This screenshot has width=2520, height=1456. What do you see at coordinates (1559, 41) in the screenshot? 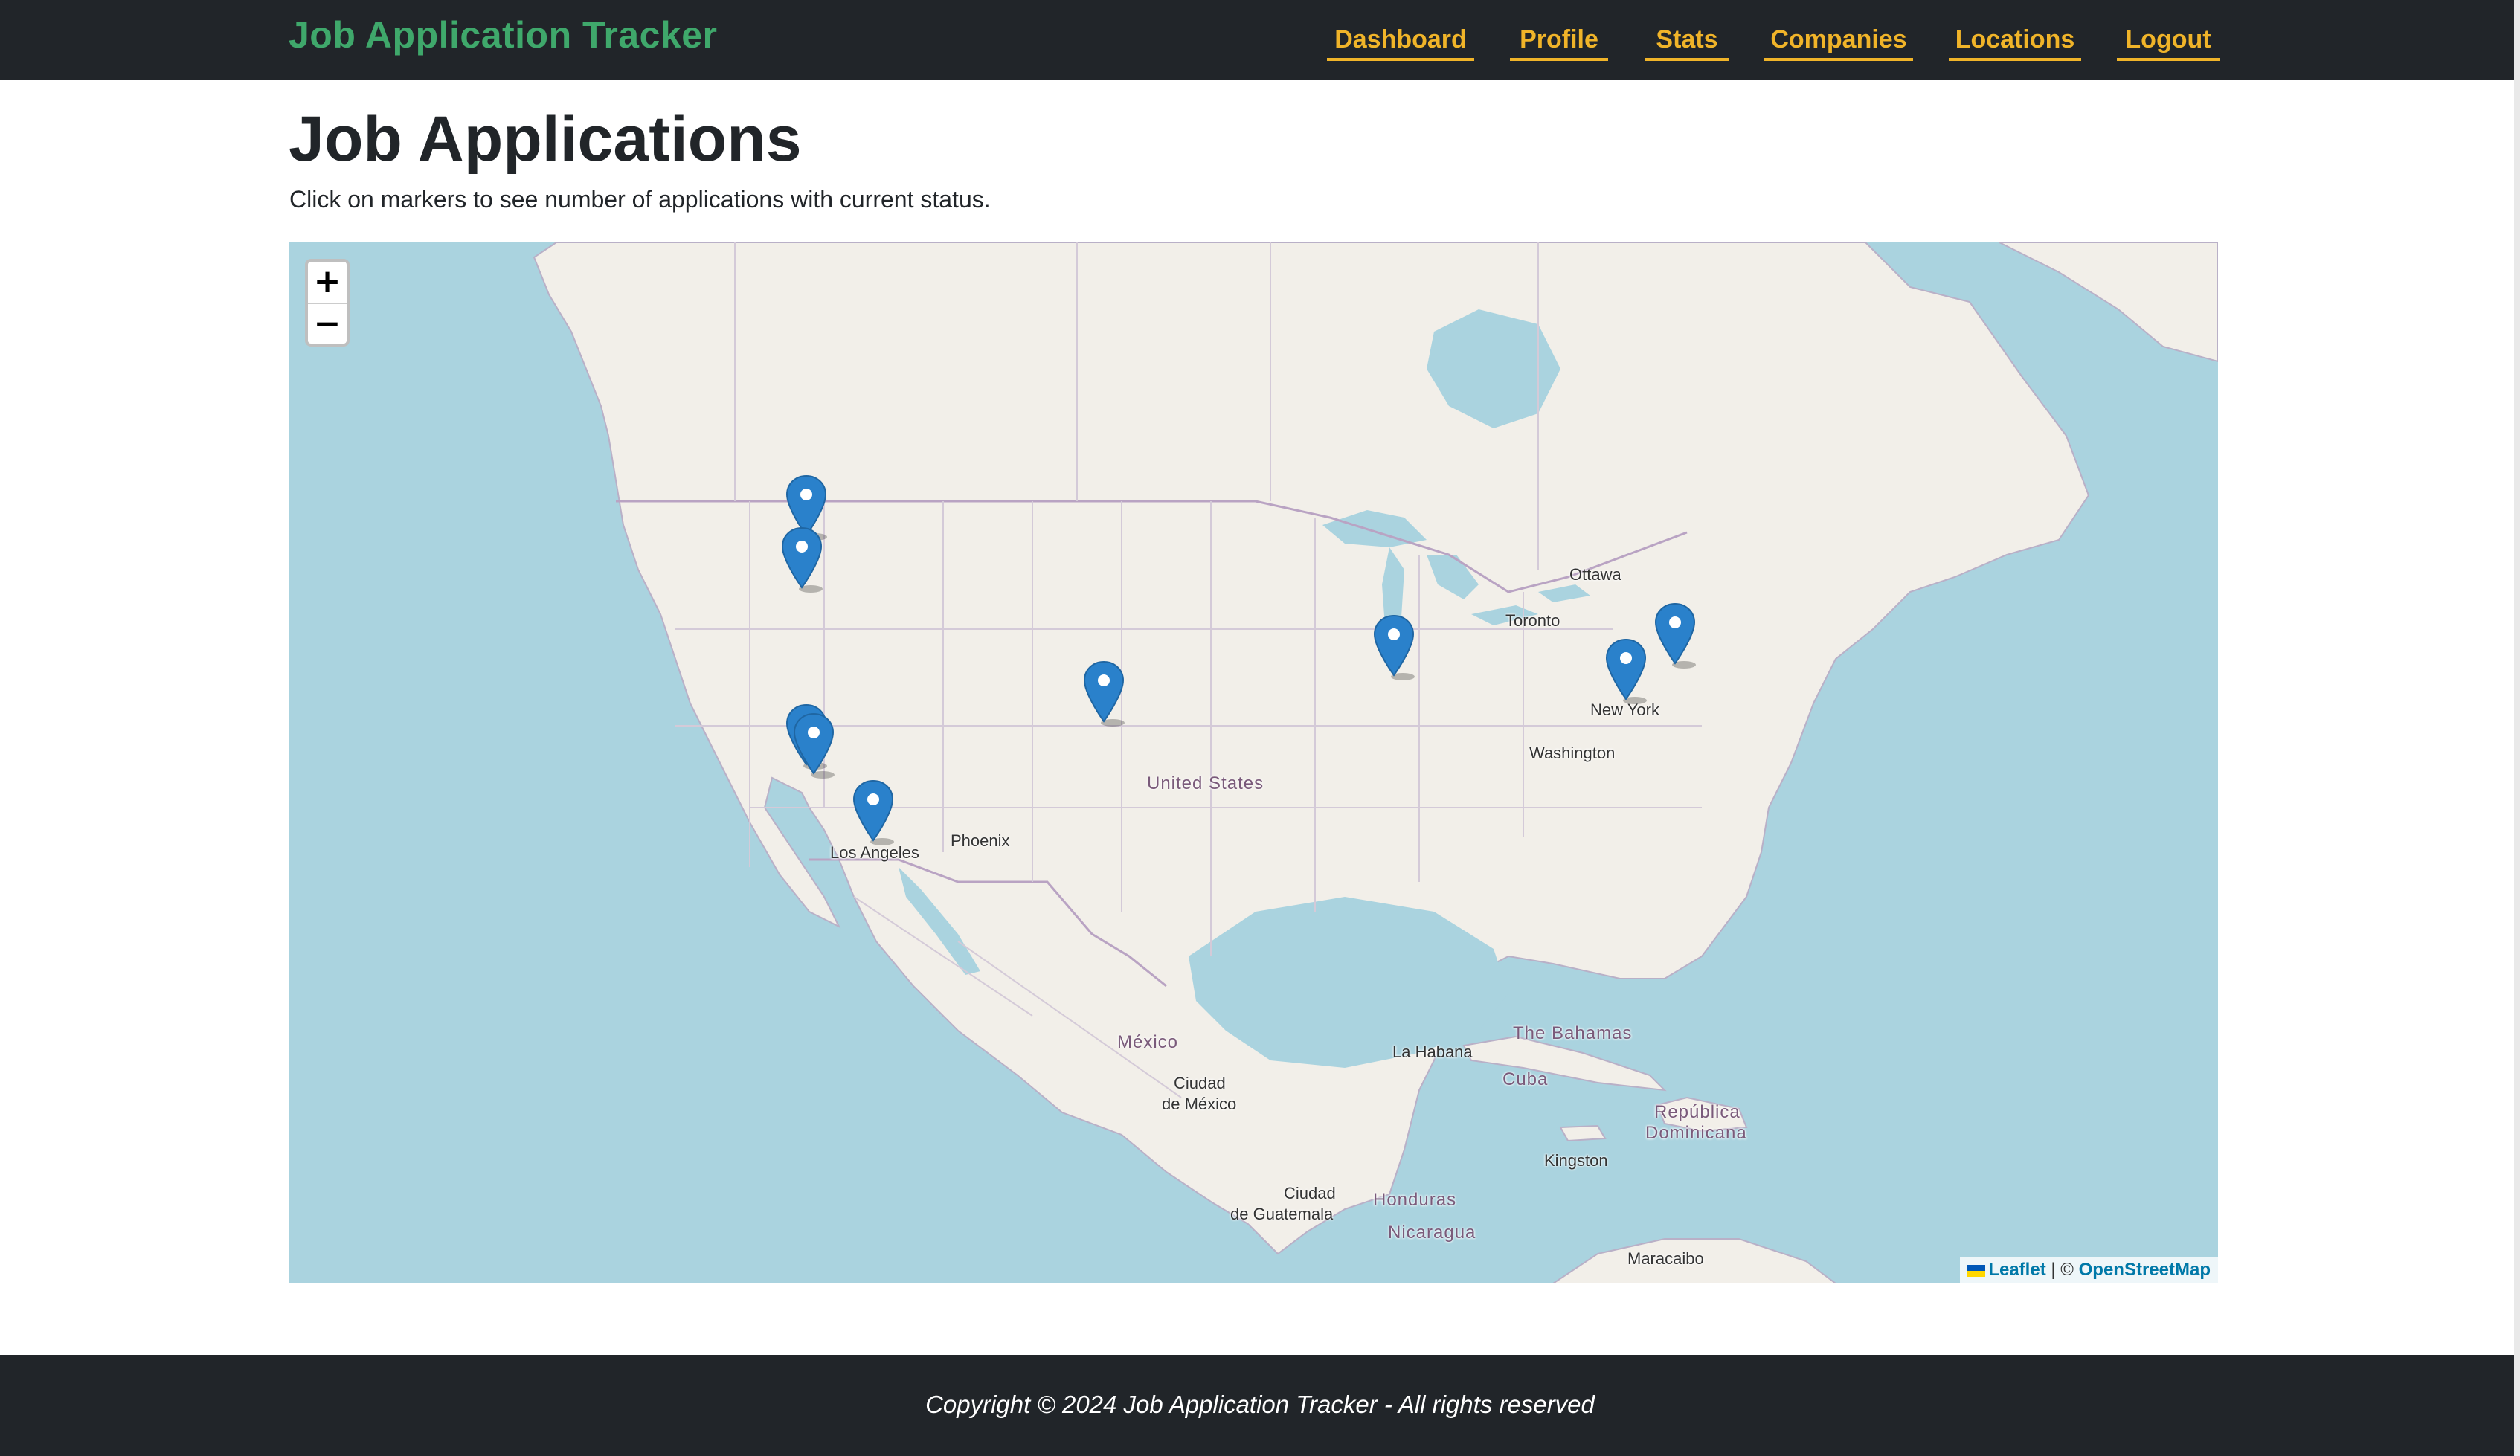
I see `nav-profile-link: Profile` at bounding box center [1559, 41].